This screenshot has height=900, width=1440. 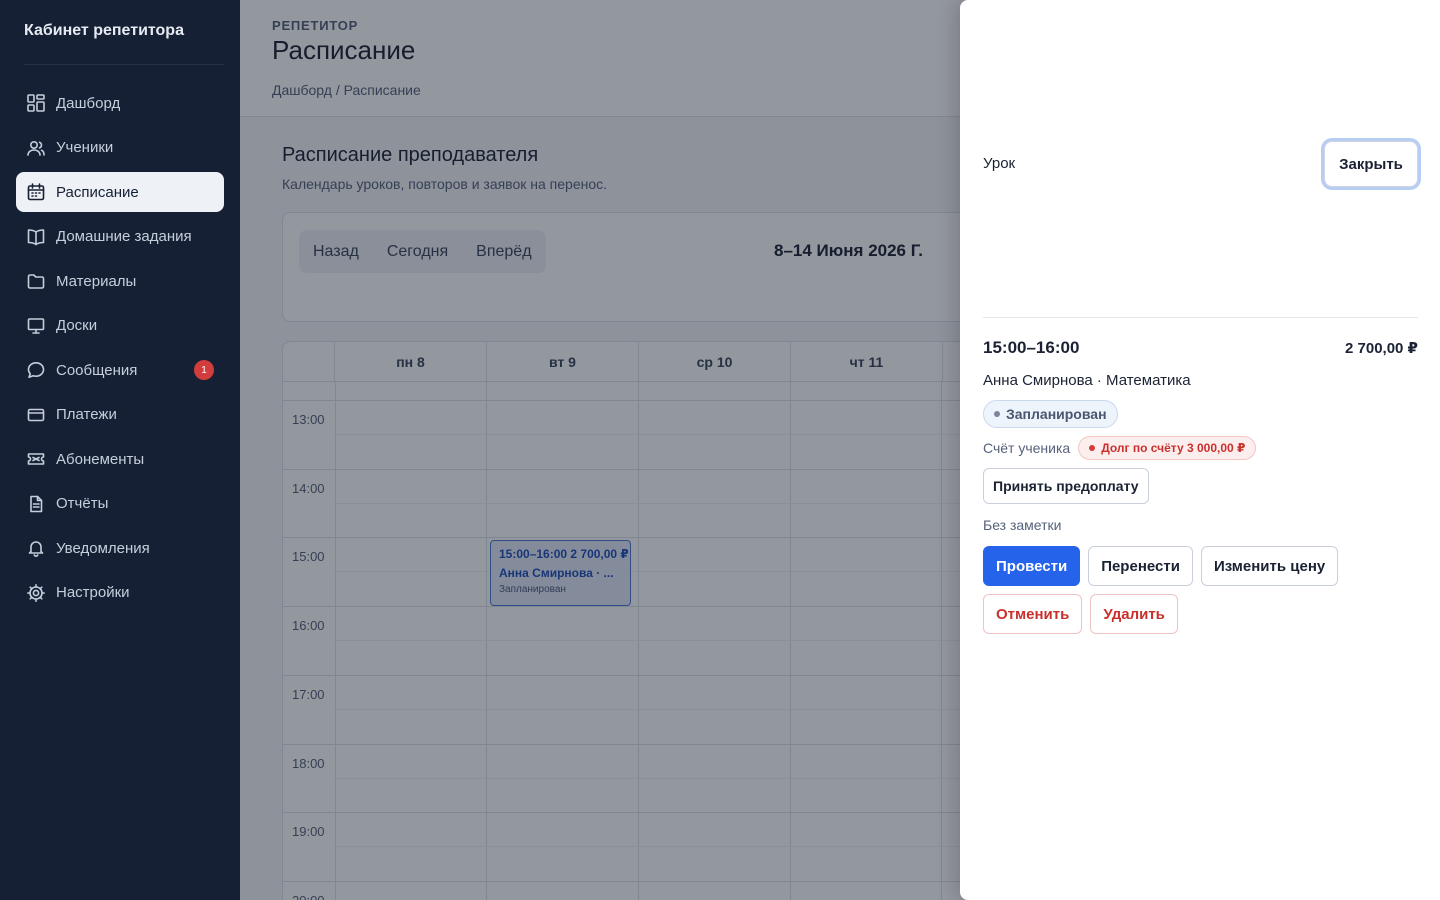 I want to click on sidebar-item-label: Доски, so click(x=77, y=325).